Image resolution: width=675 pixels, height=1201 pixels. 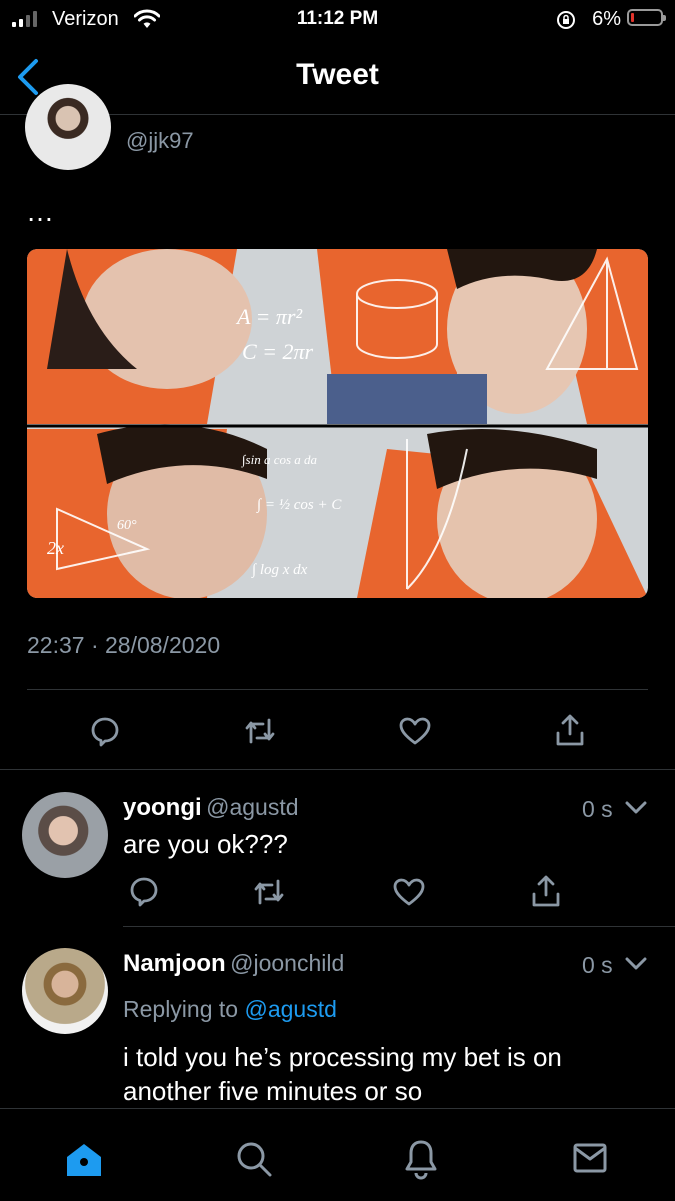 What do you see at coordinates (279, 570) in the screenshot?
I see `svg-text: ∫ log x dx` at bounding box center [279, 570].